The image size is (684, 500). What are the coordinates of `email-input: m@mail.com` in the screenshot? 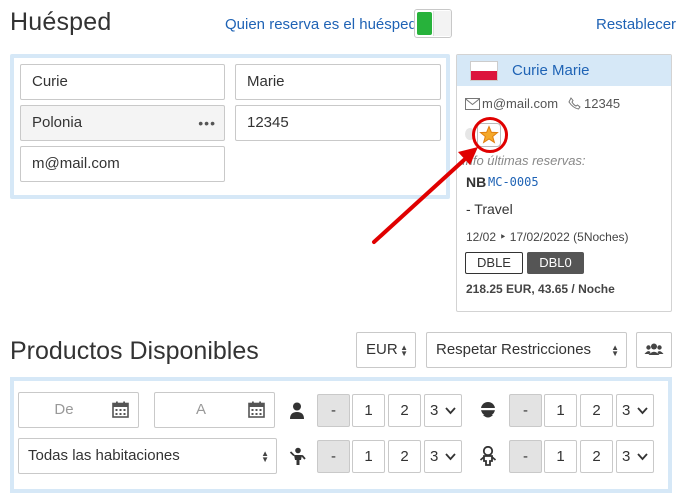 It's located at (122, 164).